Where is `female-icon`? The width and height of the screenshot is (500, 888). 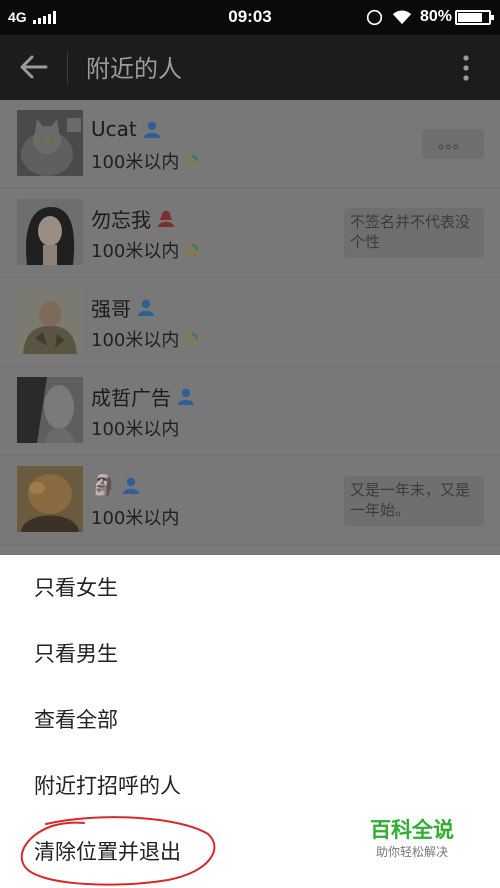 female-icon is located at coordinates (166, 218).